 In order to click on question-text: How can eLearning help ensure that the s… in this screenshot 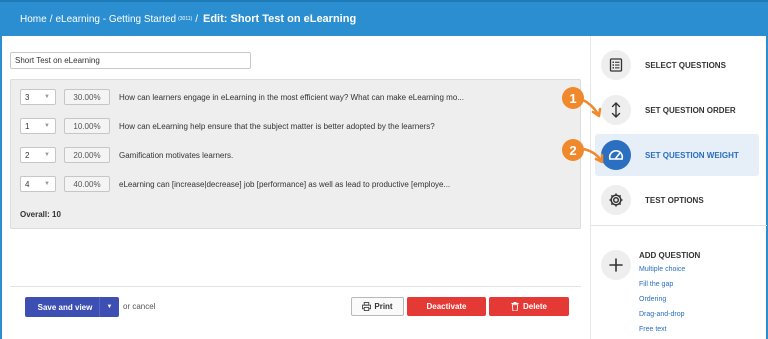, I will do `click(277, 126)`.